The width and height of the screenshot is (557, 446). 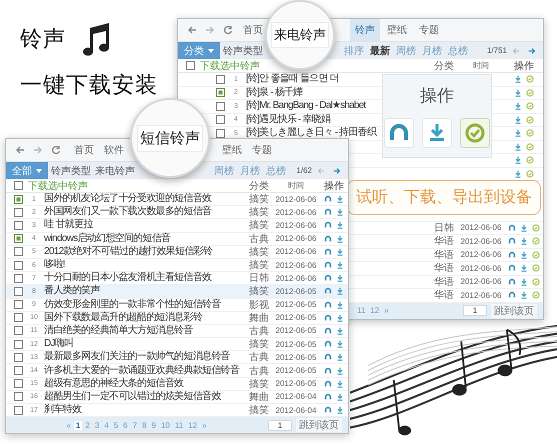 I want to click on sort-tab: 最新, so click(x=380, y=51).